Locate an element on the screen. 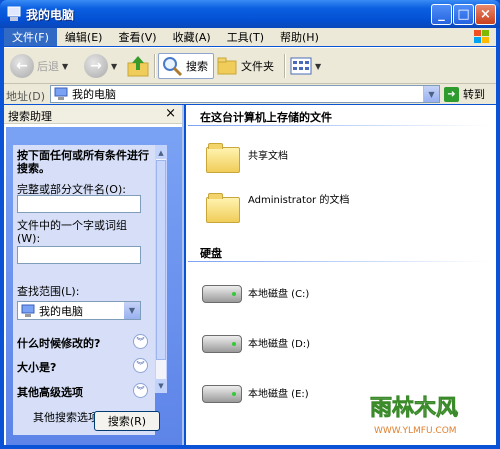 Image resolution: width=500 pixels, height=449 pixels. windows-logo-icon is located at coordinates (481, 36).